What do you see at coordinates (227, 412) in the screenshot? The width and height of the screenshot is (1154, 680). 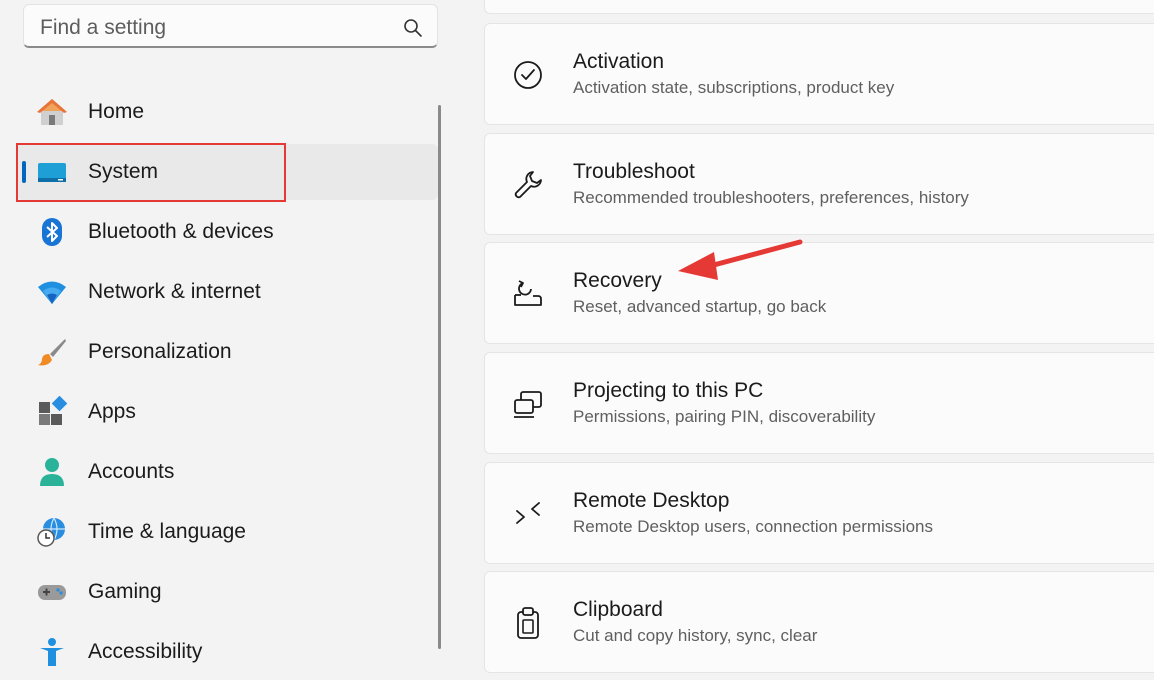 I see `sidebar-item-apps: Apps` at bounding box center [227, 412].